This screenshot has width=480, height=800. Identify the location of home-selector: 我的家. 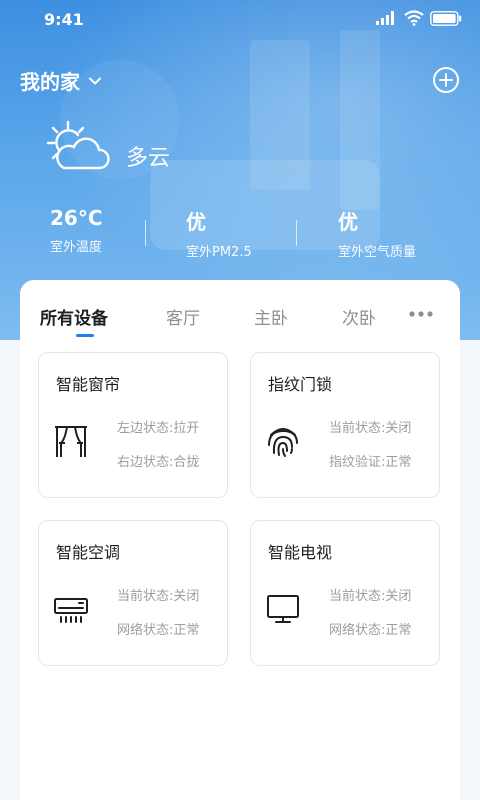
(61, 80).